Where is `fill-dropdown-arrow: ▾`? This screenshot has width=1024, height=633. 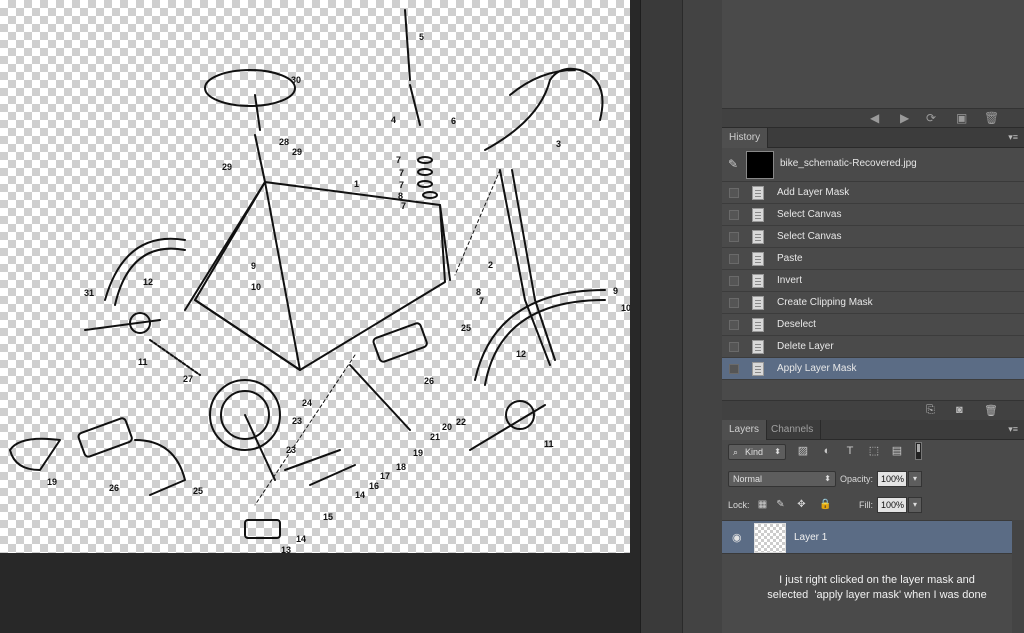
fill-dropdown-arrow: ▾ is located at coordinates (915, 505).